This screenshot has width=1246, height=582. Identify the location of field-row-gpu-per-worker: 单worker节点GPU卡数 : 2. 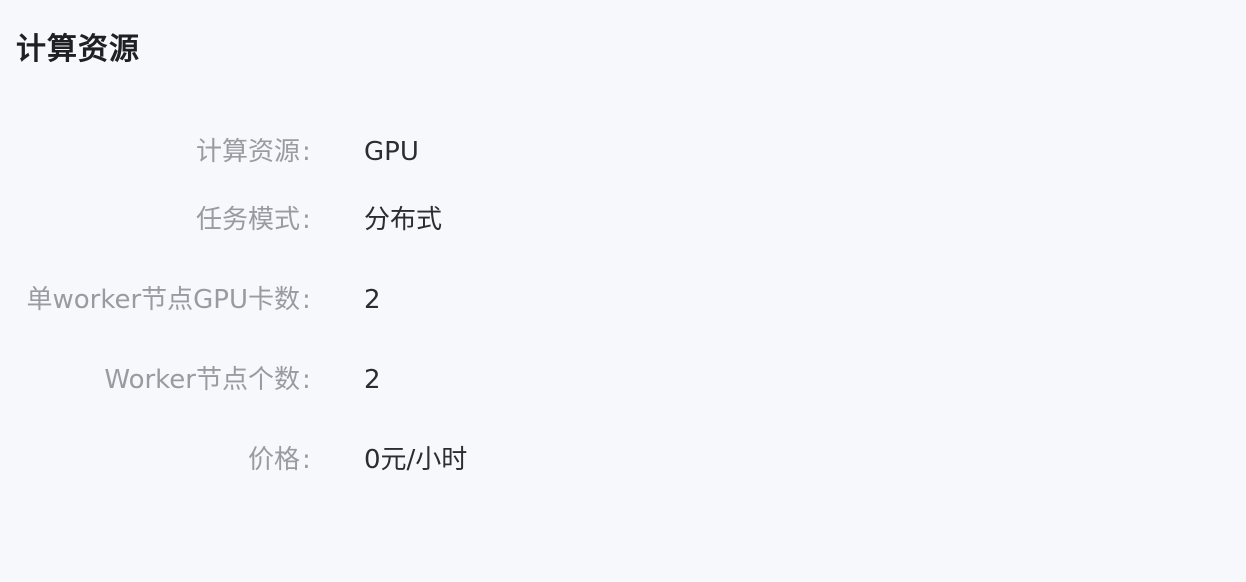
(350, 300).